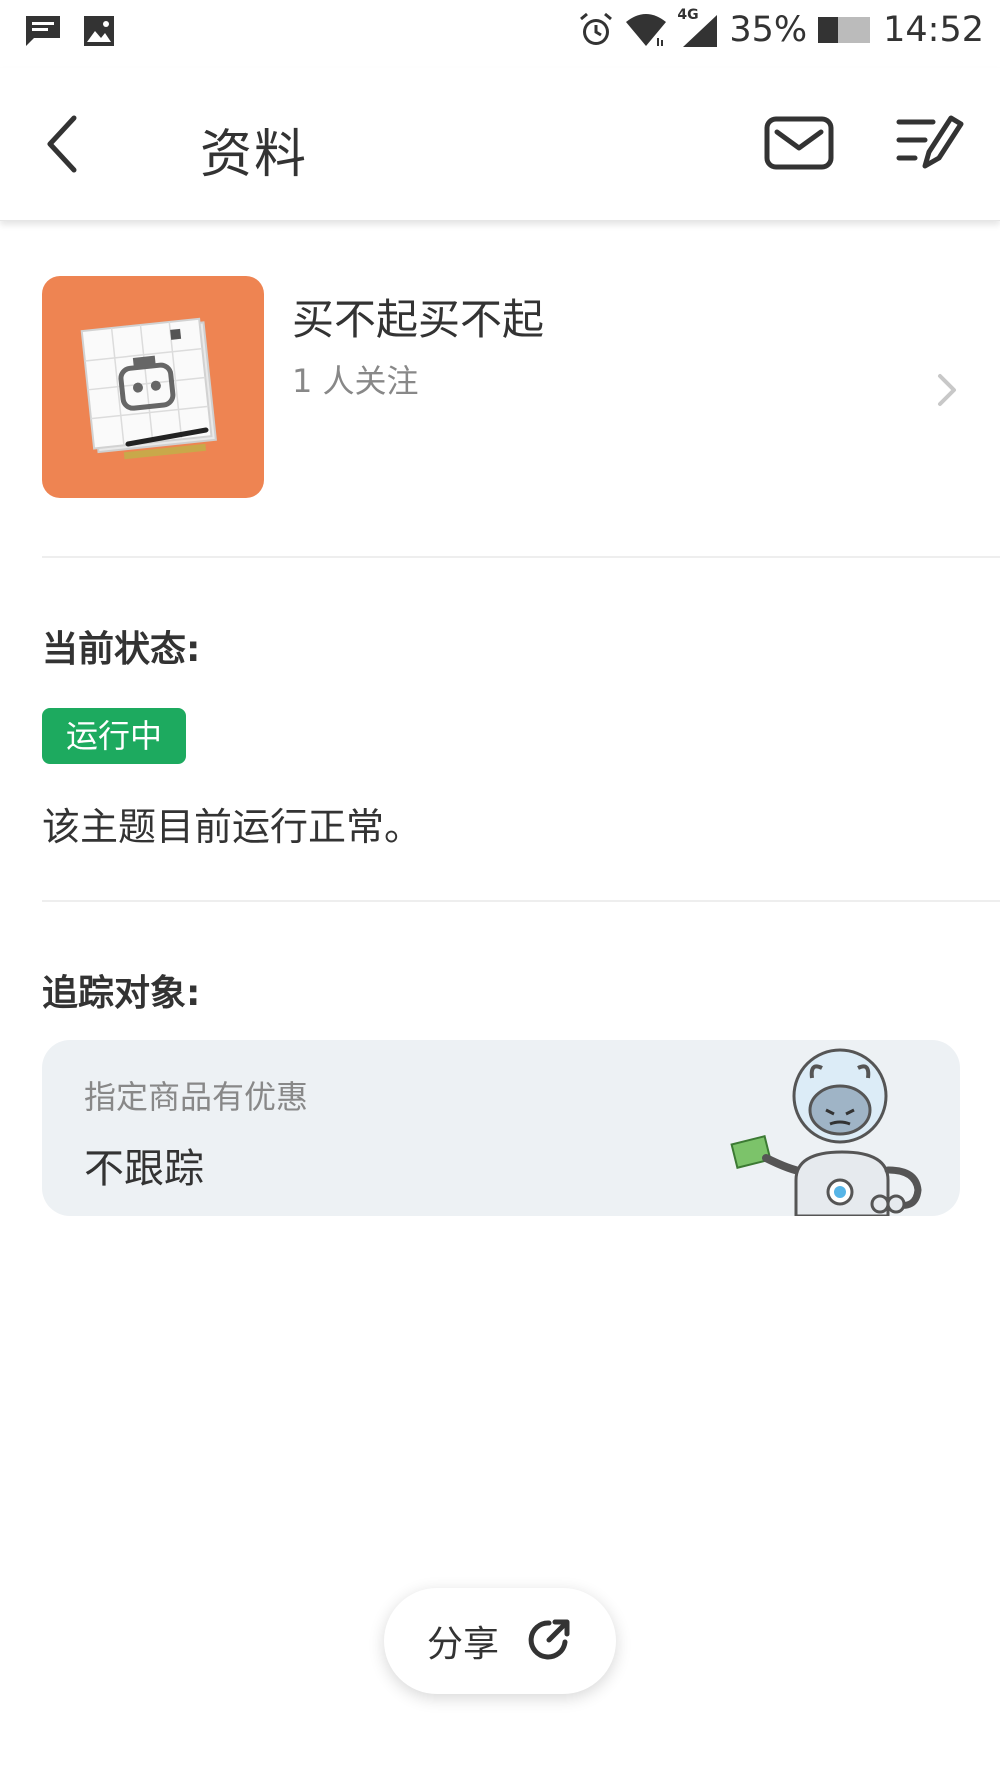  What do you see at coordinates (501, 388) in the screenshot?
I see `profile-row: 买不起买不起 1 人关注` at bounding box center [501, 388].